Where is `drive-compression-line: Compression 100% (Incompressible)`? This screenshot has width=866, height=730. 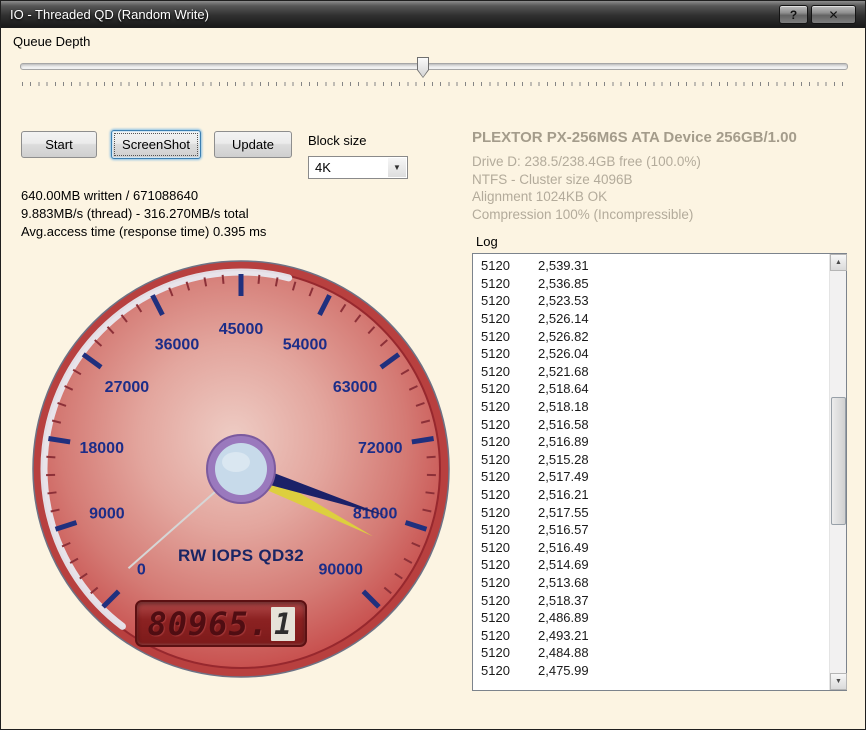
drive-compression-line: Compression 100% (Incompressible) is located at coordinates (583, 214).